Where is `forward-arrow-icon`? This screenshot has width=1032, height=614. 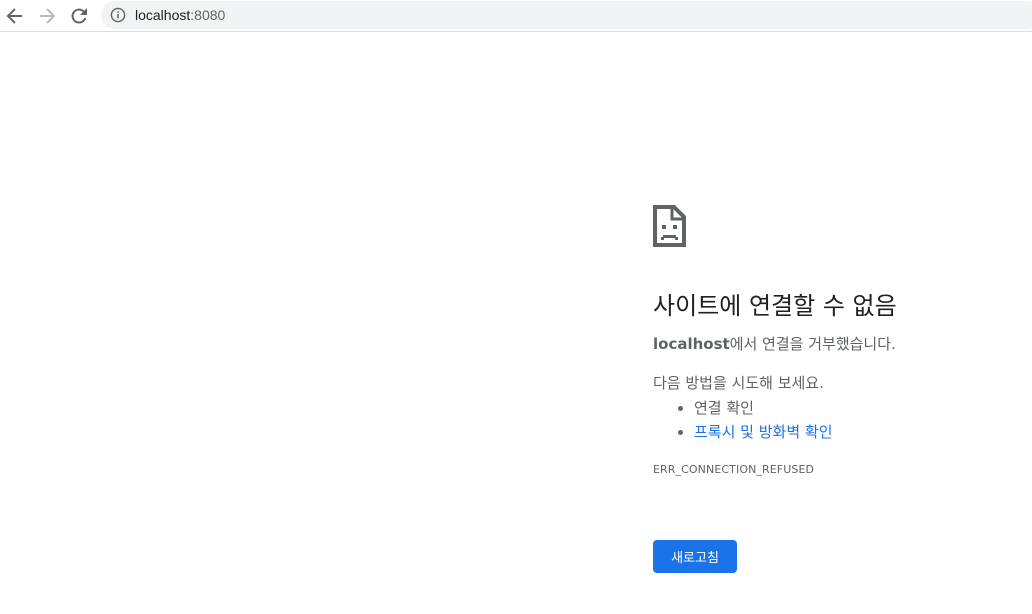
forward-arrow-icon is located at coordinates (48, 16).